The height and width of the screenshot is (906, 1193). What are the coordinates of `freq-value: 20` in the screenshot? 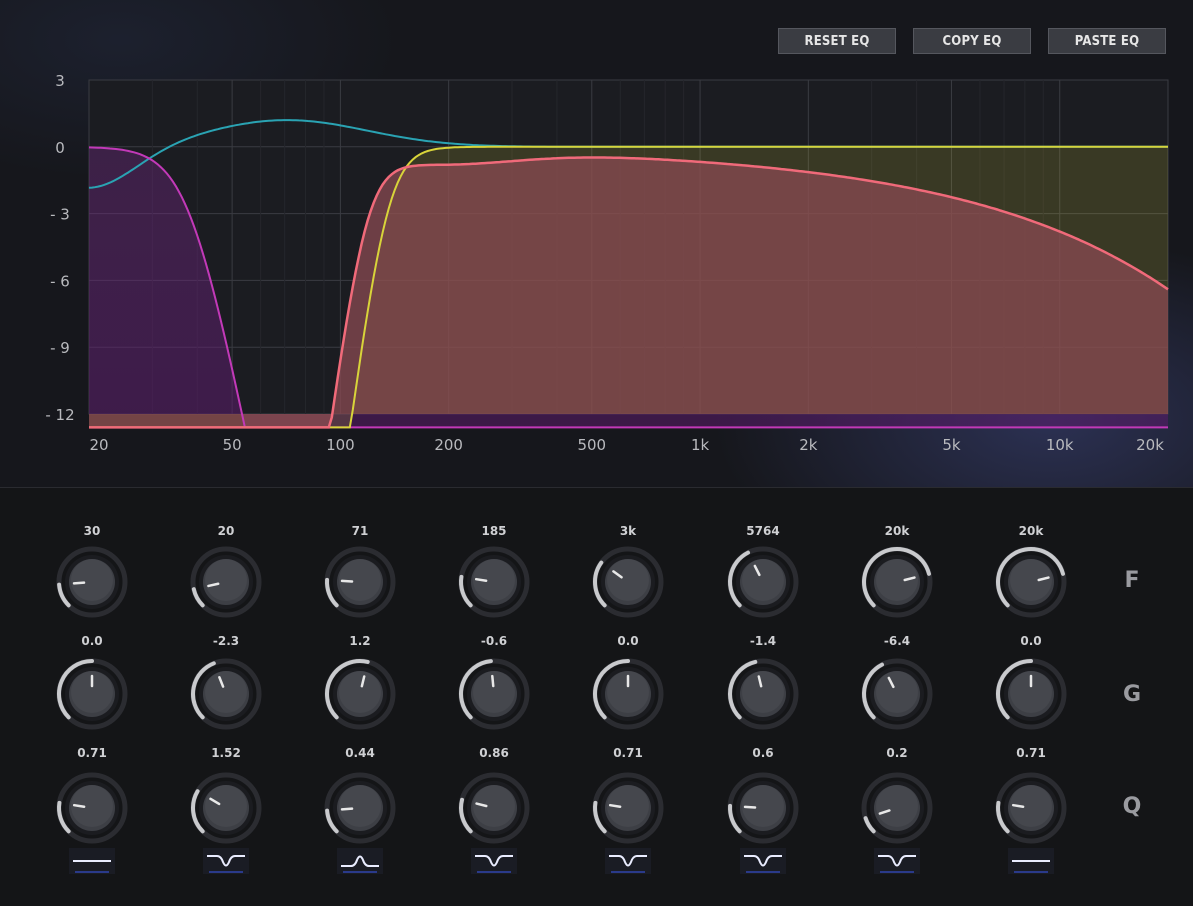 It's located at (226, 531).